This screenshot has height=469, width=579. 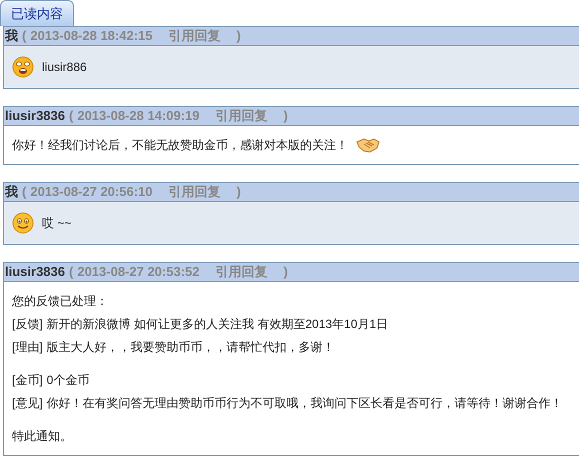 What do you see at coordinates (68, 380) in the screenshot?
I see `message-text: 0个金币` at bounding box center [68, 380].